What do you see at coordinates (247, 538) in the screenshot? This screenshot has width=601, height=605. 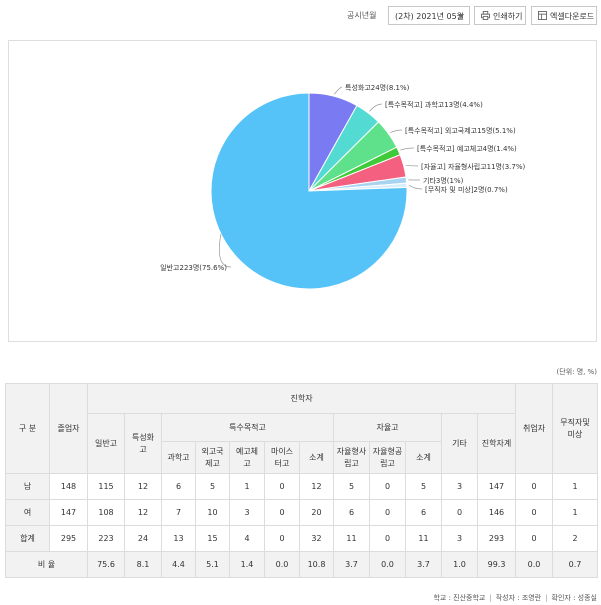 I see `table-cell: 4` at bounding box center [247, 538].